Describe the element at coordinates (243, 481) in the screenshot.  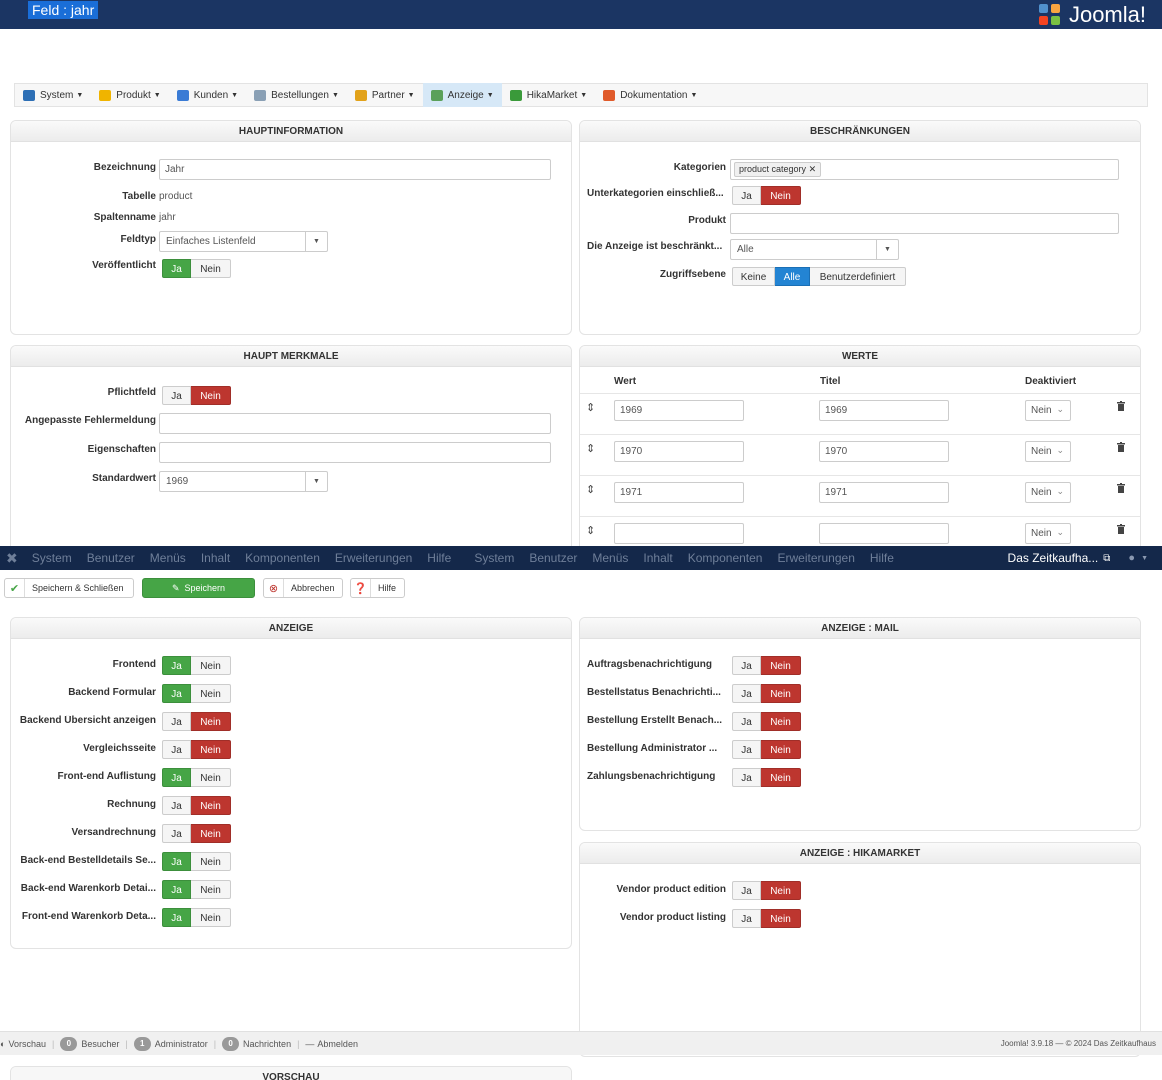
I see `standardwert-select: 1969 ▼` at that location.